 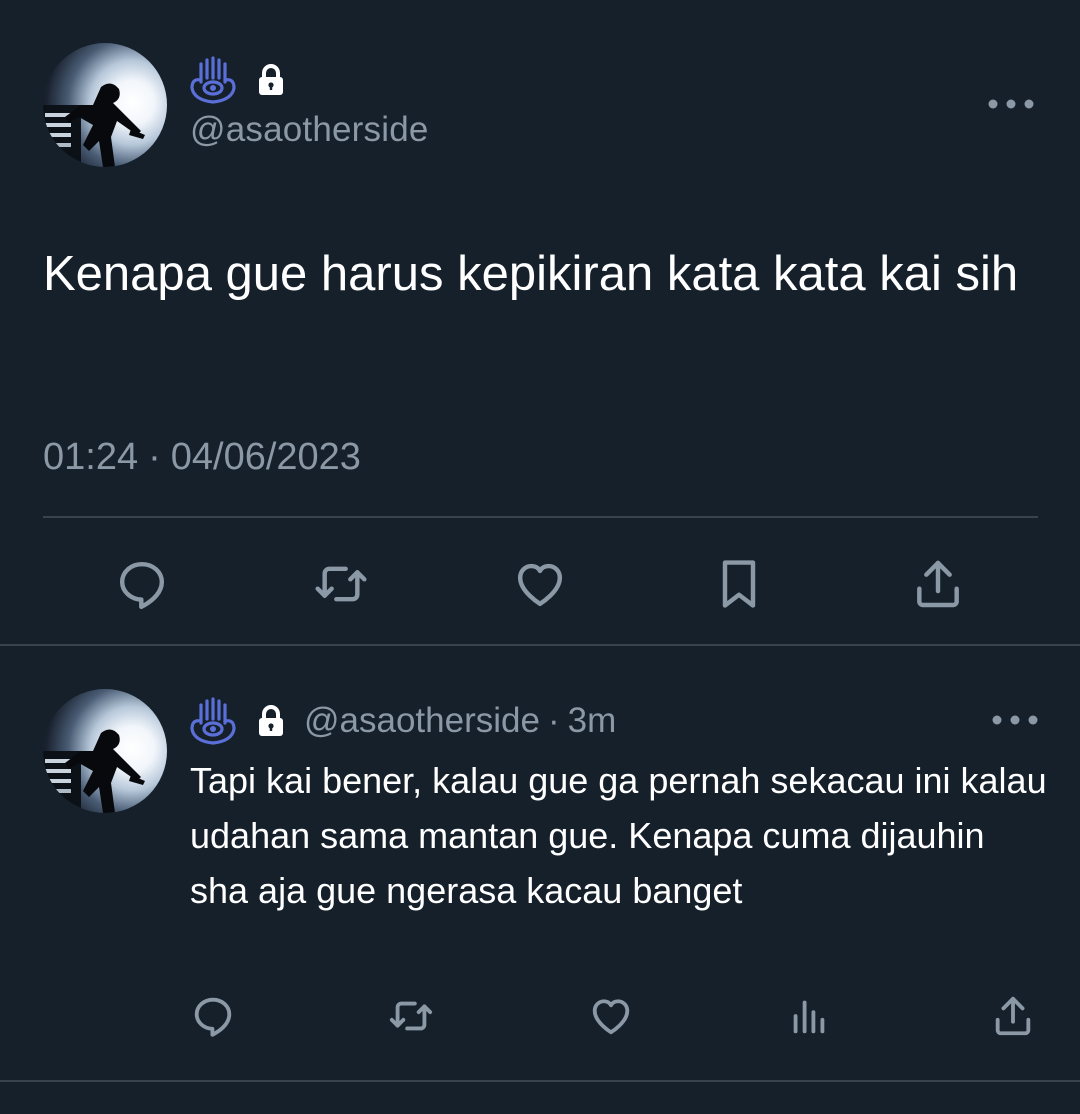 I want to click on views-icon, so click(x=809, y=1017).